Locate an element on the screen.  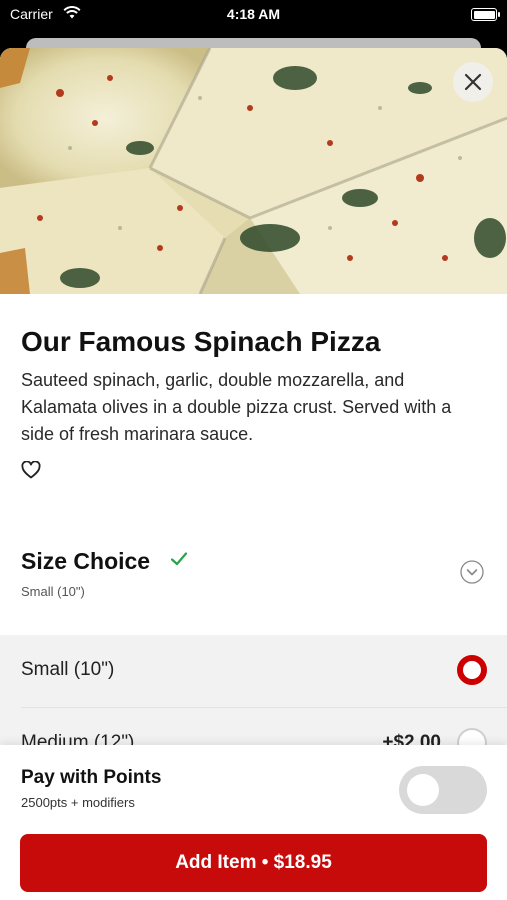
pay-with-points-title: Pay with Points is located at coordinates (91, 777).